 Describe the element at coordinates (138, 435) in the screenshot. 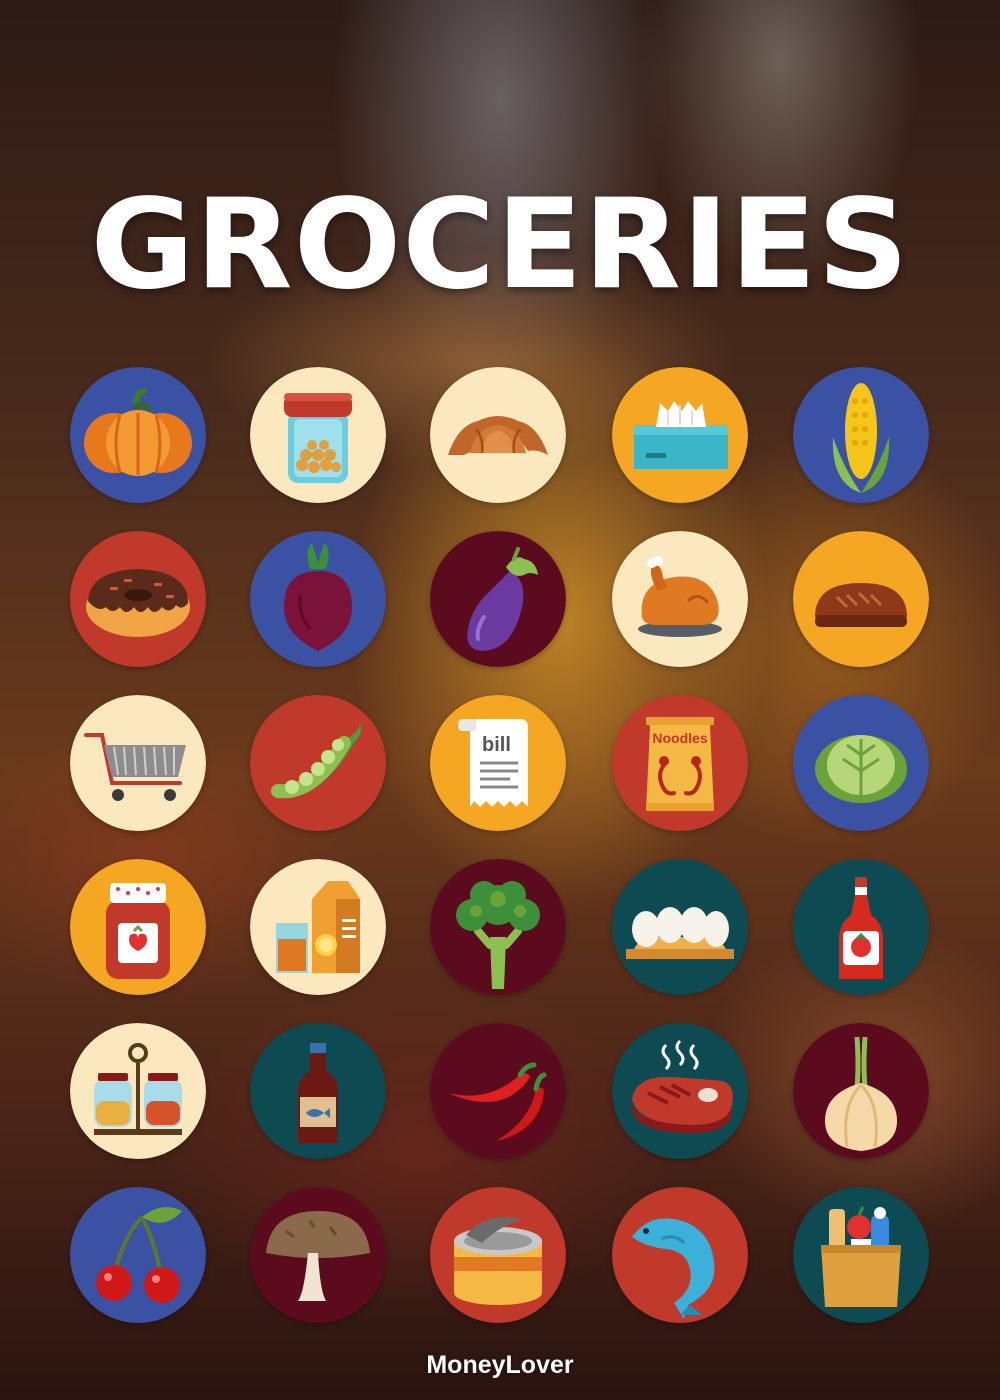

I see `pumpkin-icon` at that location.